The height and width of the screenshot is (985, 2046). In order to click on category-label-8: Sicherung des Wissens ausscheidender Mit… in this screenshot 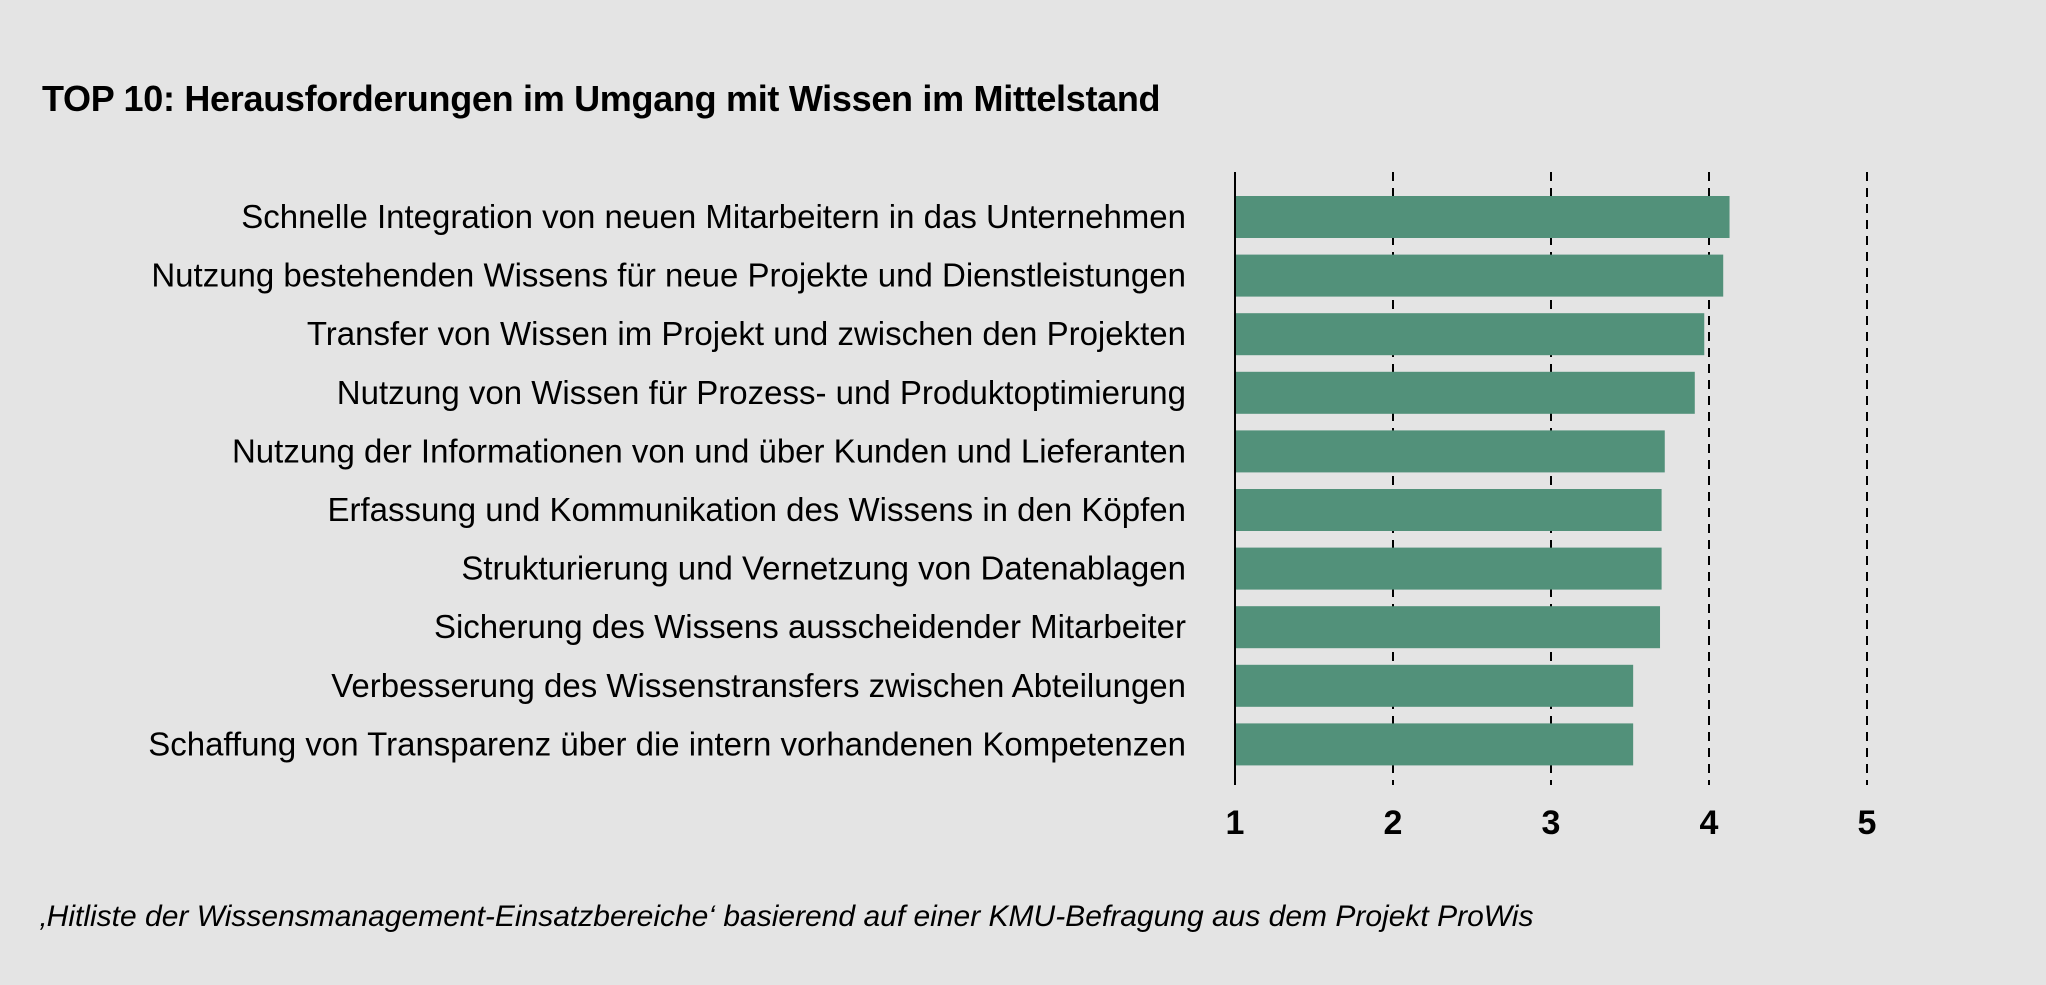, I will do `click(810, 626)`.